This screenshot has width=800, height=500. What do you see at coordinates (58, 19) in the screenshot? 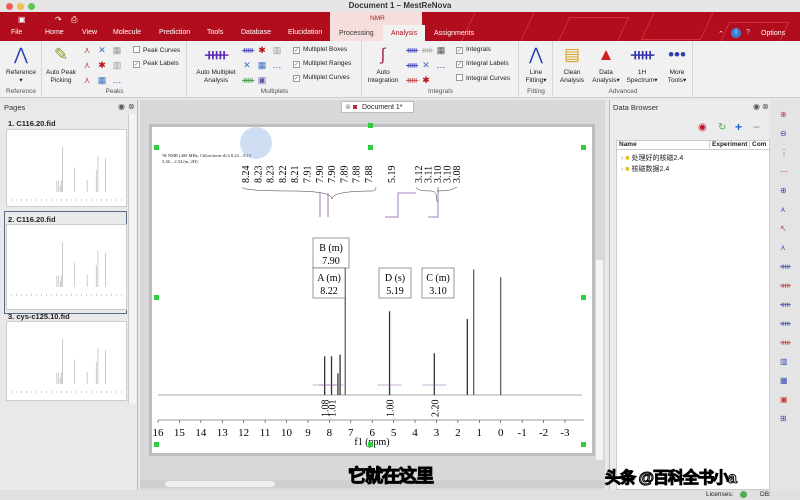
I see `redo-icon: ↷` at bounding box center [58, 19].